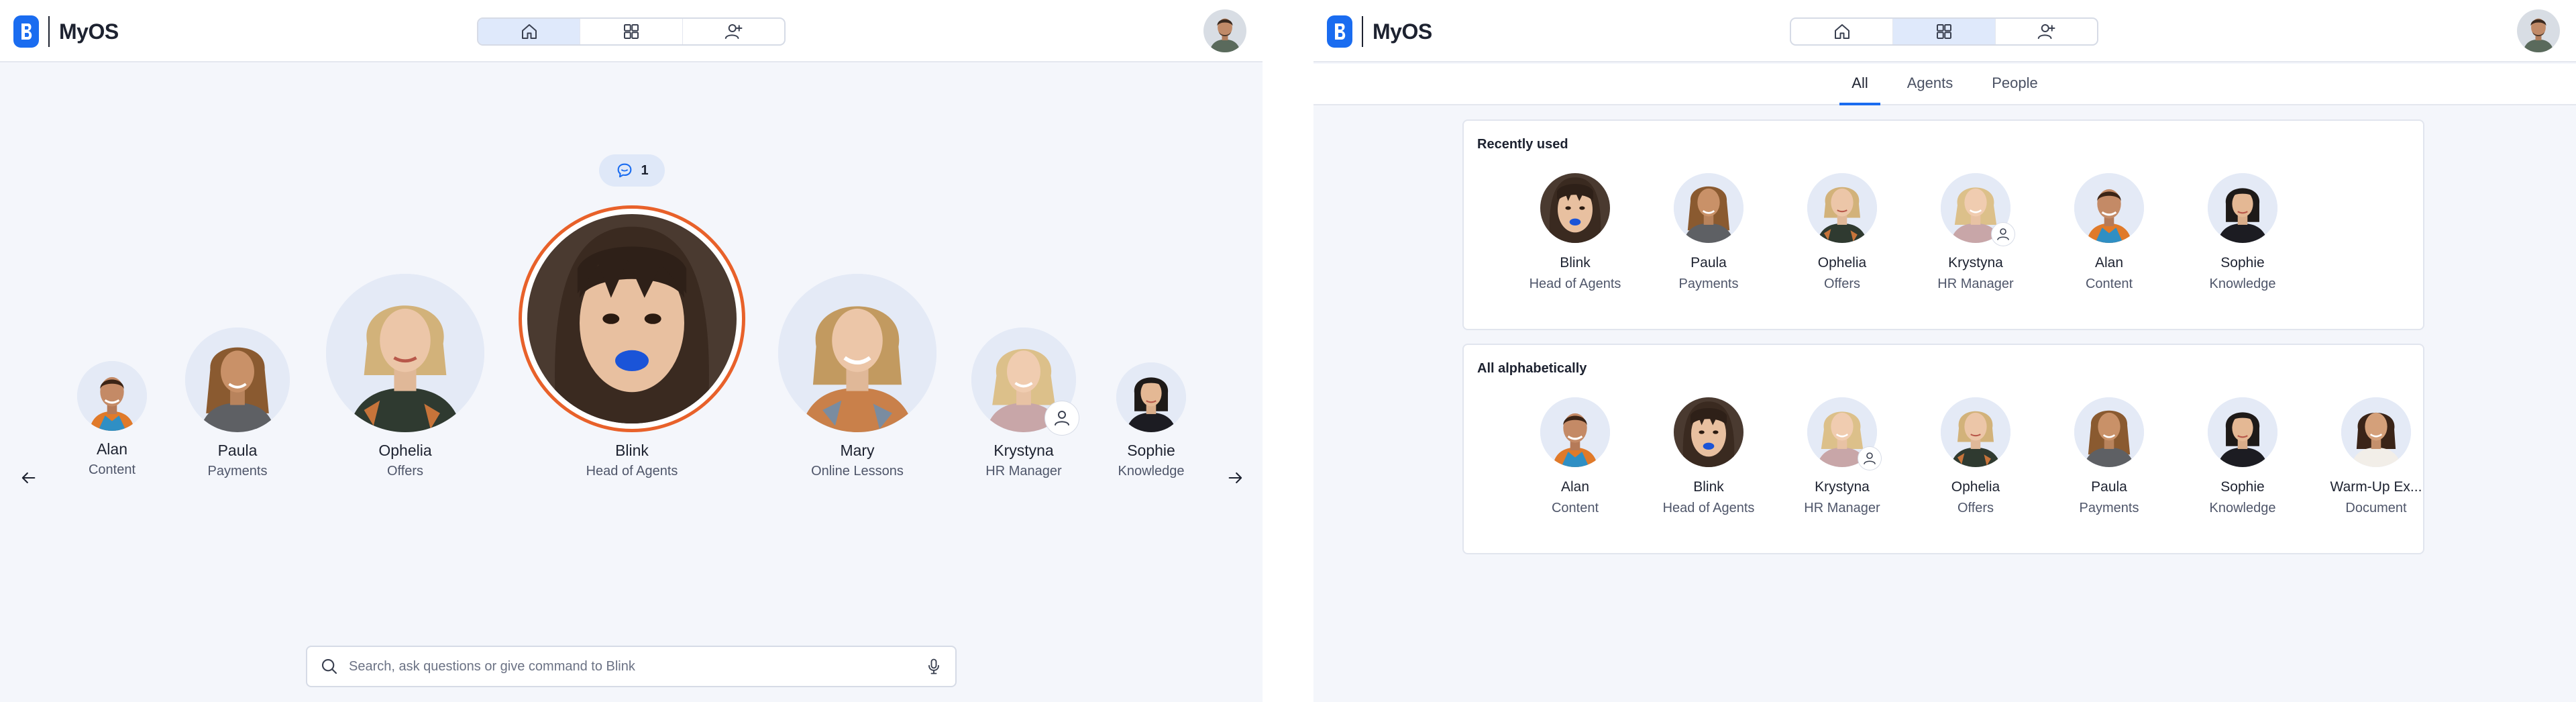 The image size is (2576, 702). I want to click on directory-tabs: All Agents People, so click(1944, 85).